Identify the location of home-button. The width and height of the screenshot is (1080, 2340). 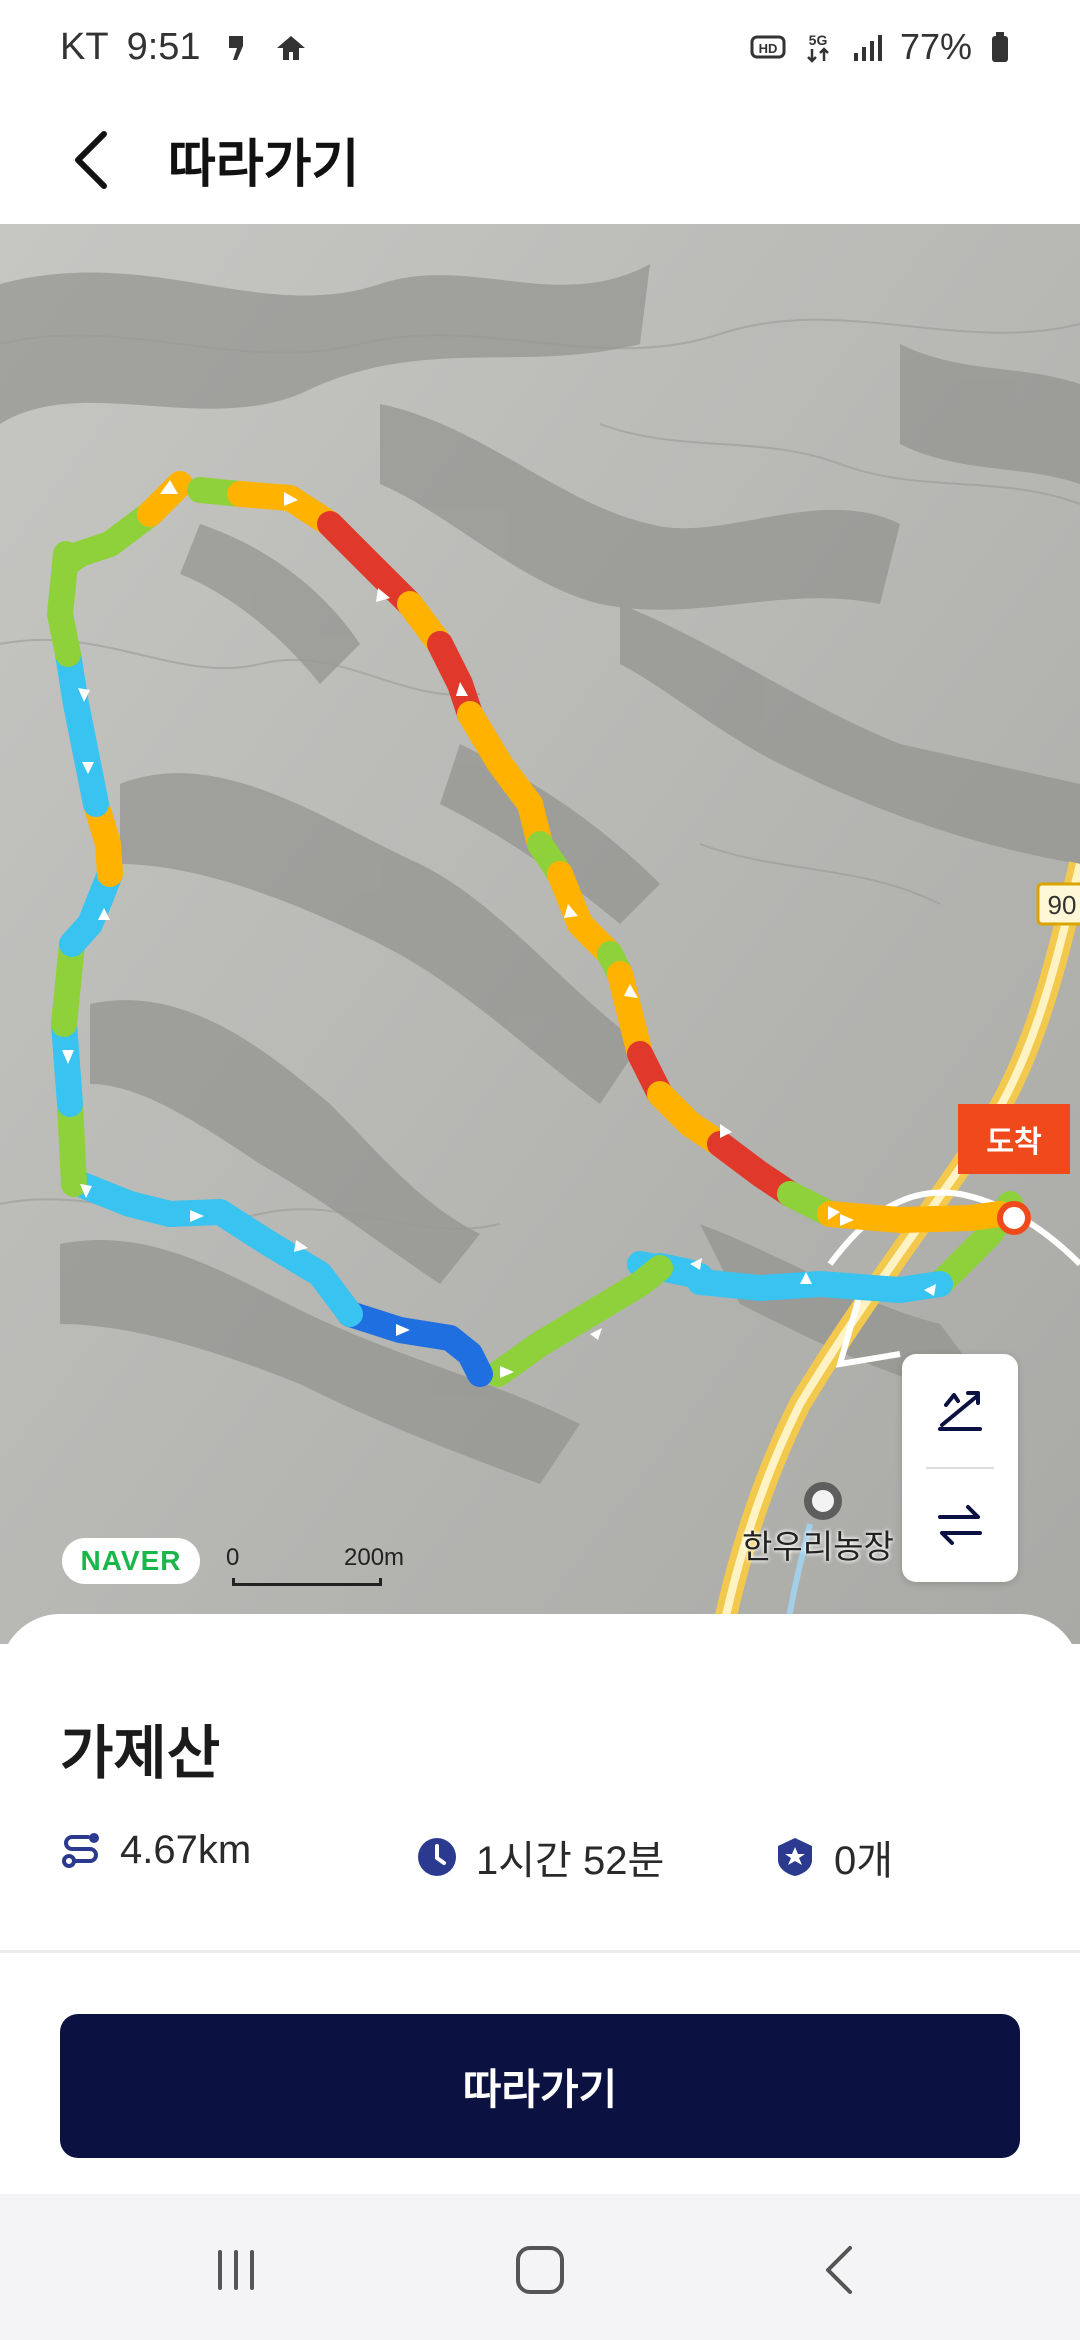
(540, 2270).